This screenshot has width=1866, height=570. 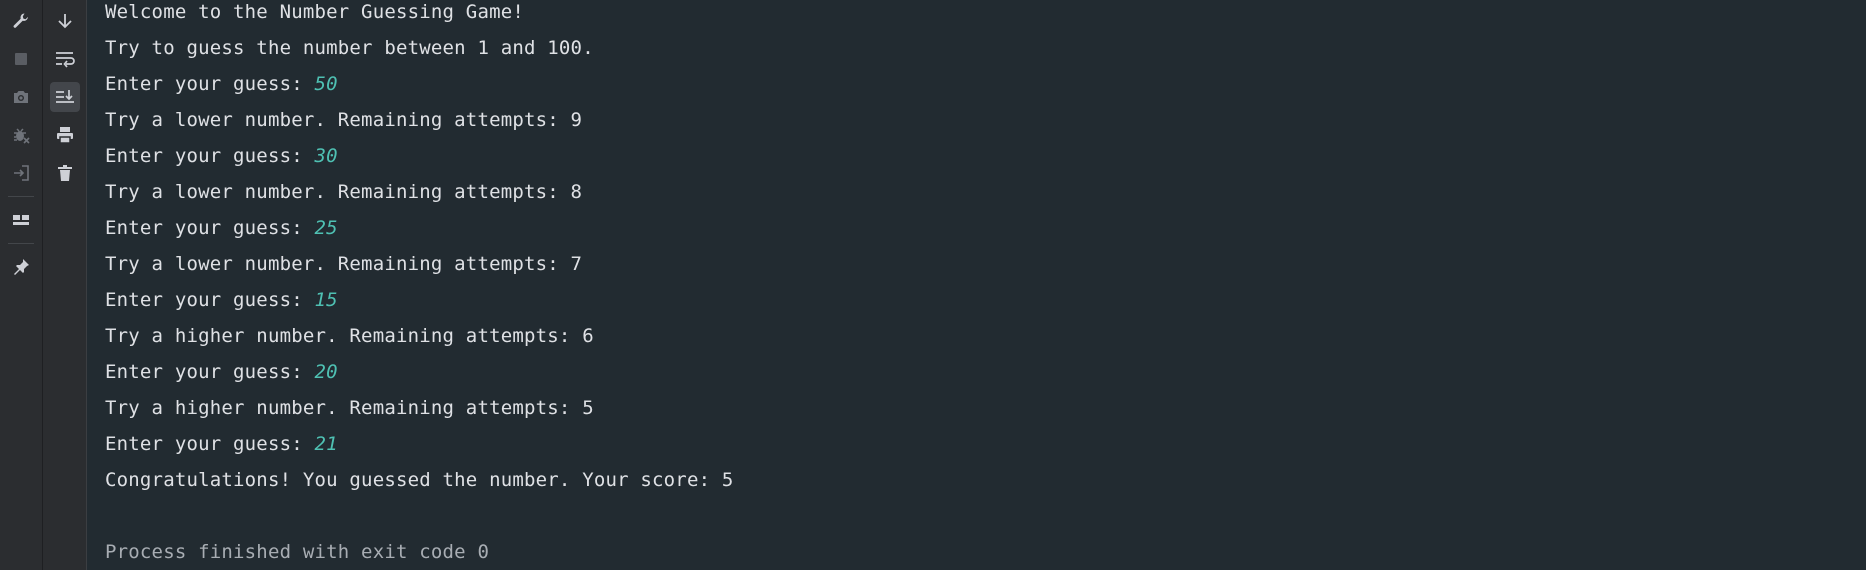 What do you see at coordinates (326, 300) in the screenshot?
I see `user-input-text: 15` at bounding box center [326, 300].